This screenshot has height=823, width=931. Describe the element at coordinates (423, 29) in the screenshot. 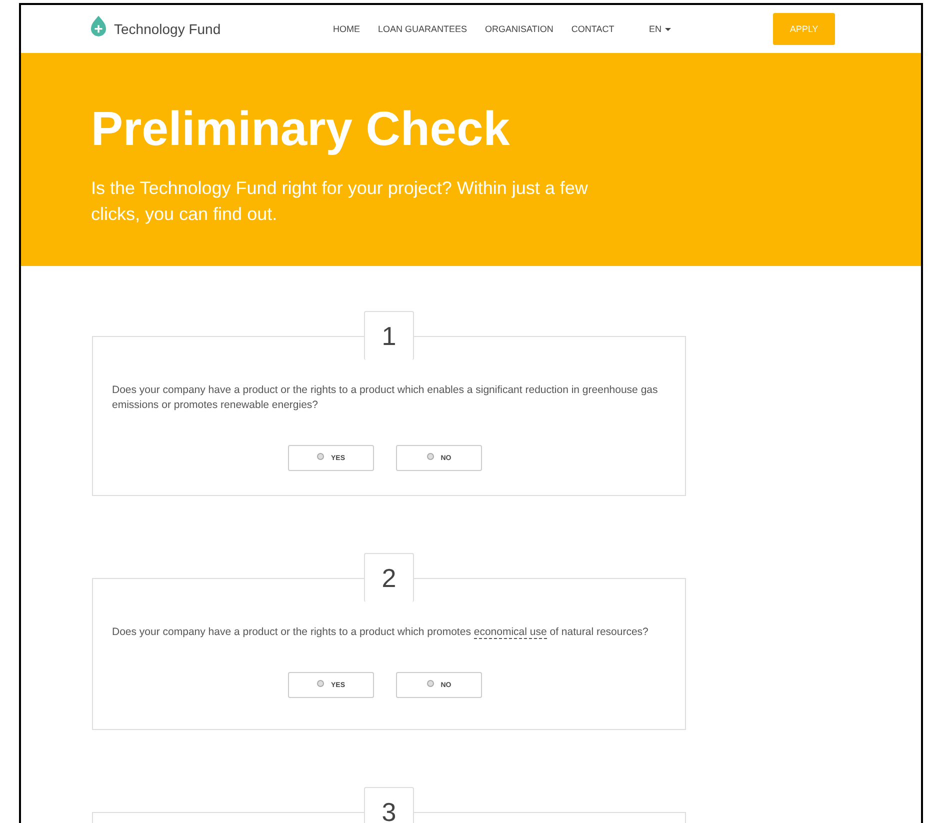

I see `nav-link: LOAN GUARANTEES` at that location.